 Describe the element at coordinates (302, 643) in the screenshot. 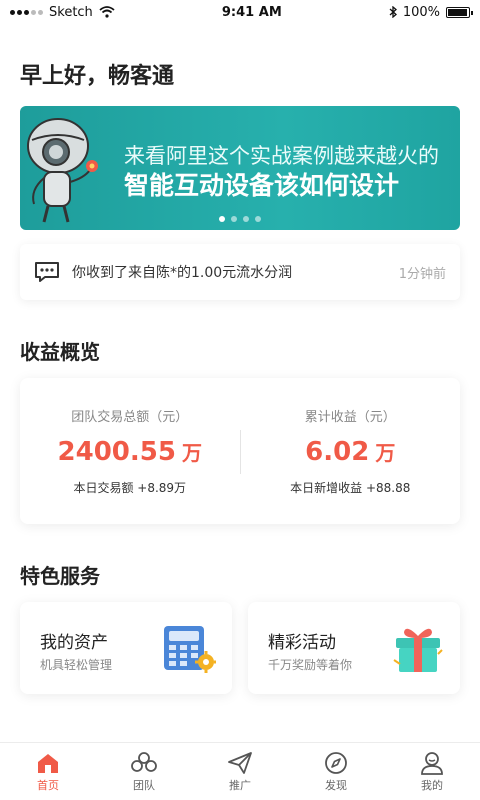

I see `events-title: 精彩活动` at that location.